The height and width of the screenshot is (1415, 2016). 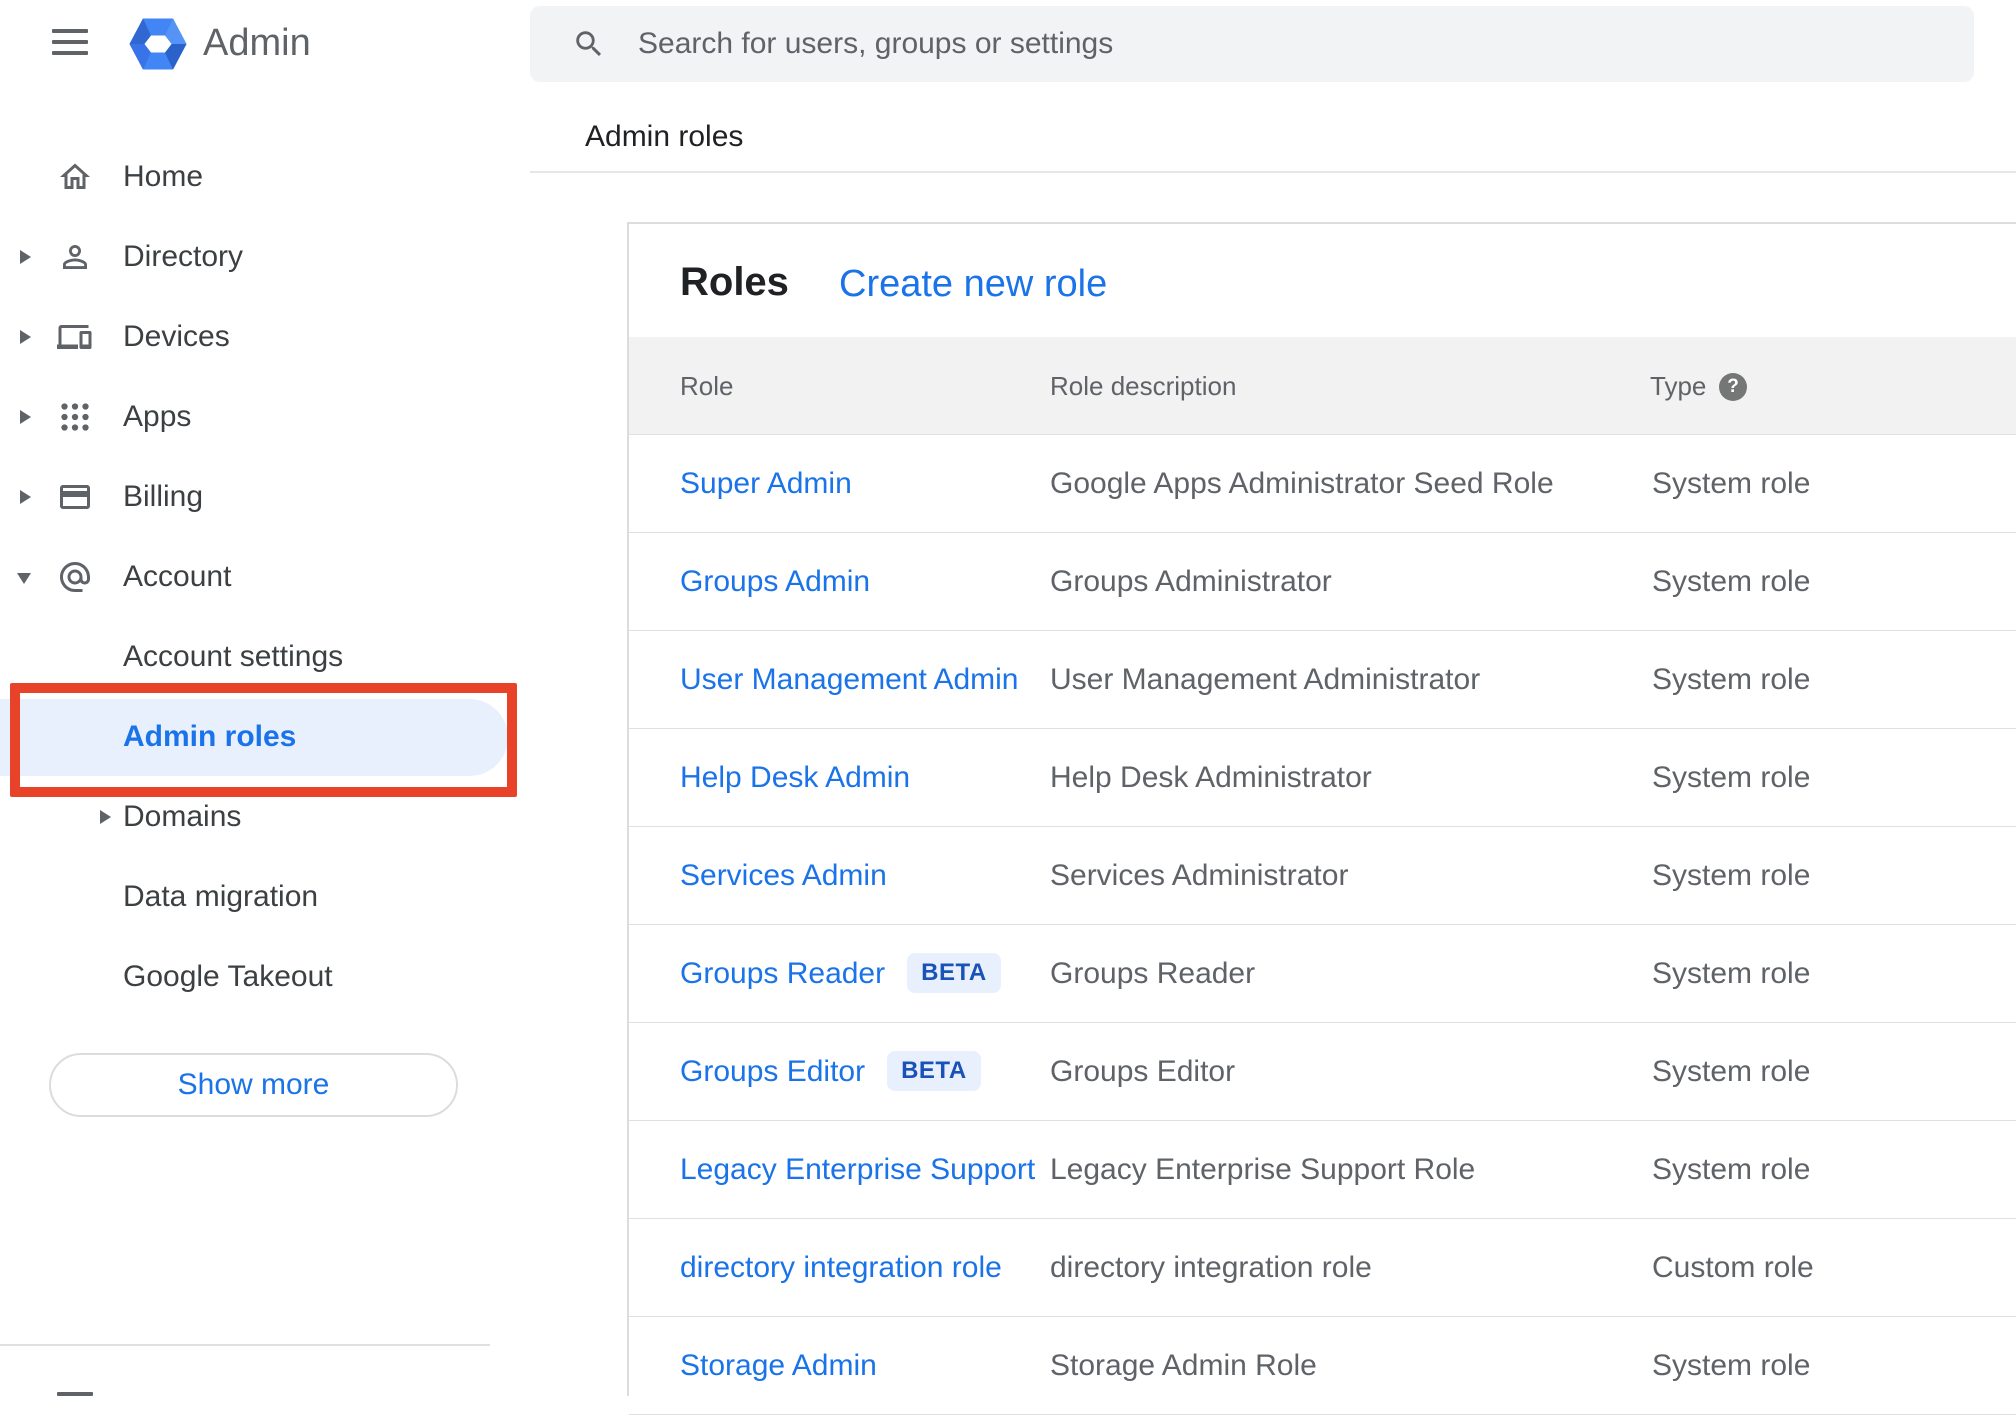 What do you see at coordinates (233, 656) in the screenshot?
I see `sidebar-item-label: Account settings` at bounding box center [233, 656].